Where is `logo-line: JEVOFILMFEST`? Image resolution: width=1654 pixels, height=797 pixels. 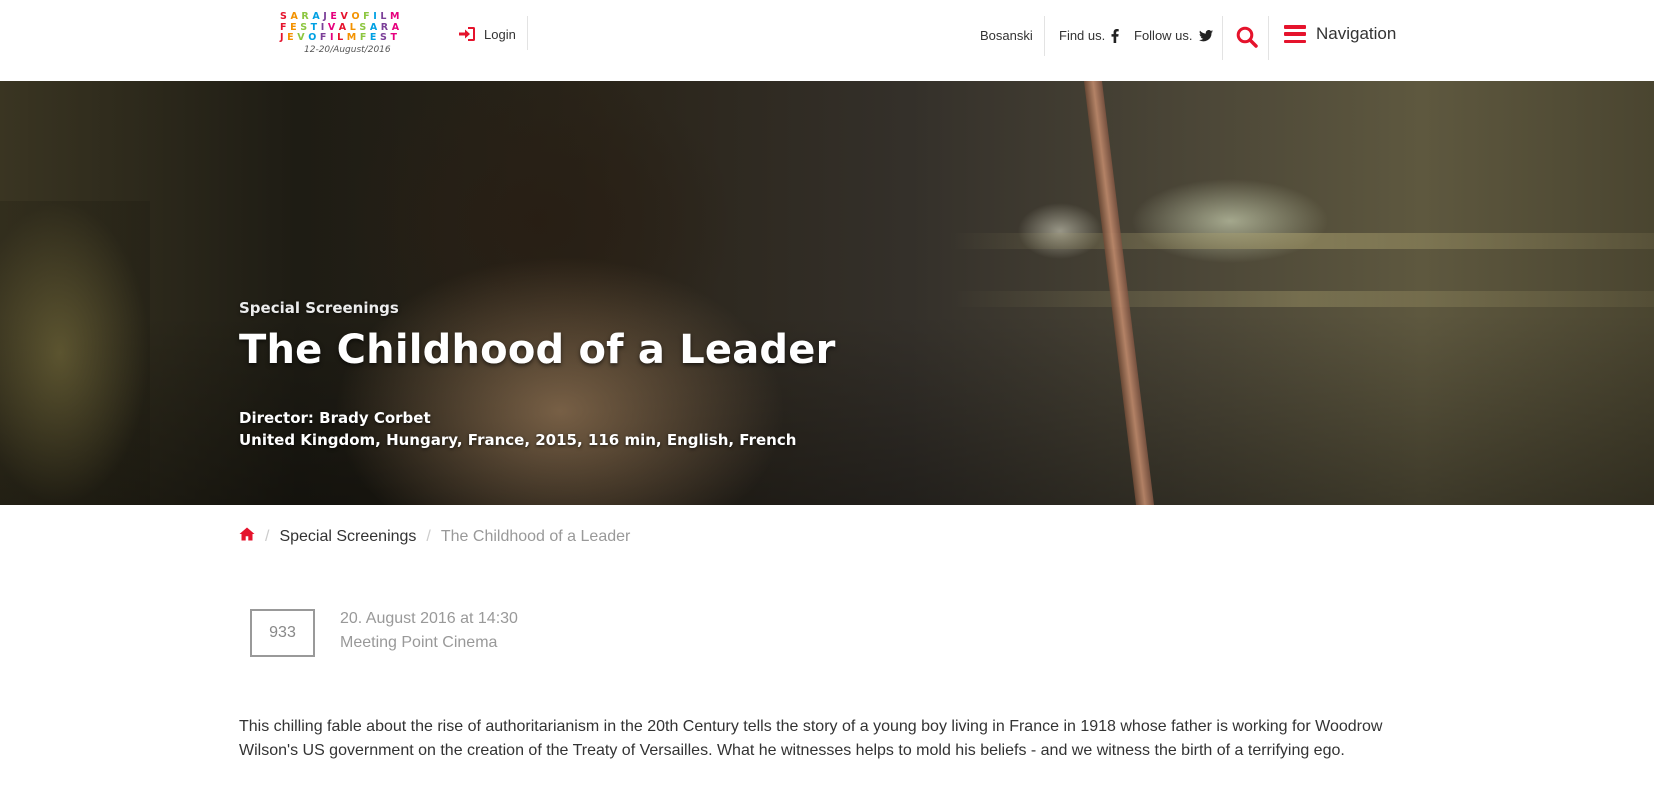
logo-line: JEVOFILMFEST is located at coordinates (350, 38).